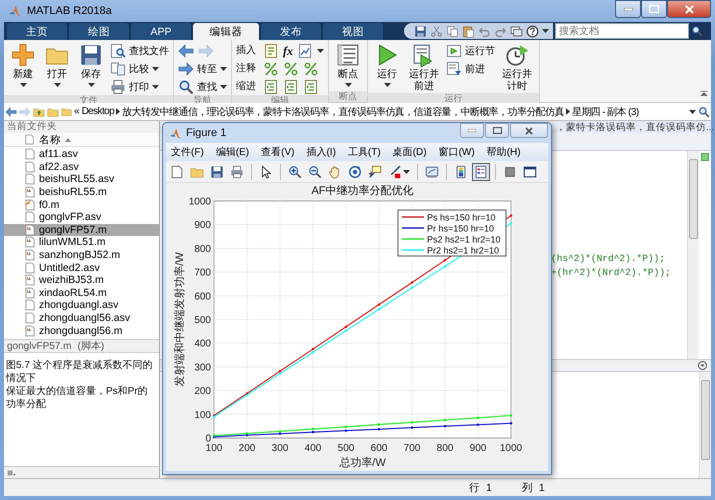  Describe the element at coordinates (207, 133) in the screenshot. I see `figure-title: Figure 1` at that location.